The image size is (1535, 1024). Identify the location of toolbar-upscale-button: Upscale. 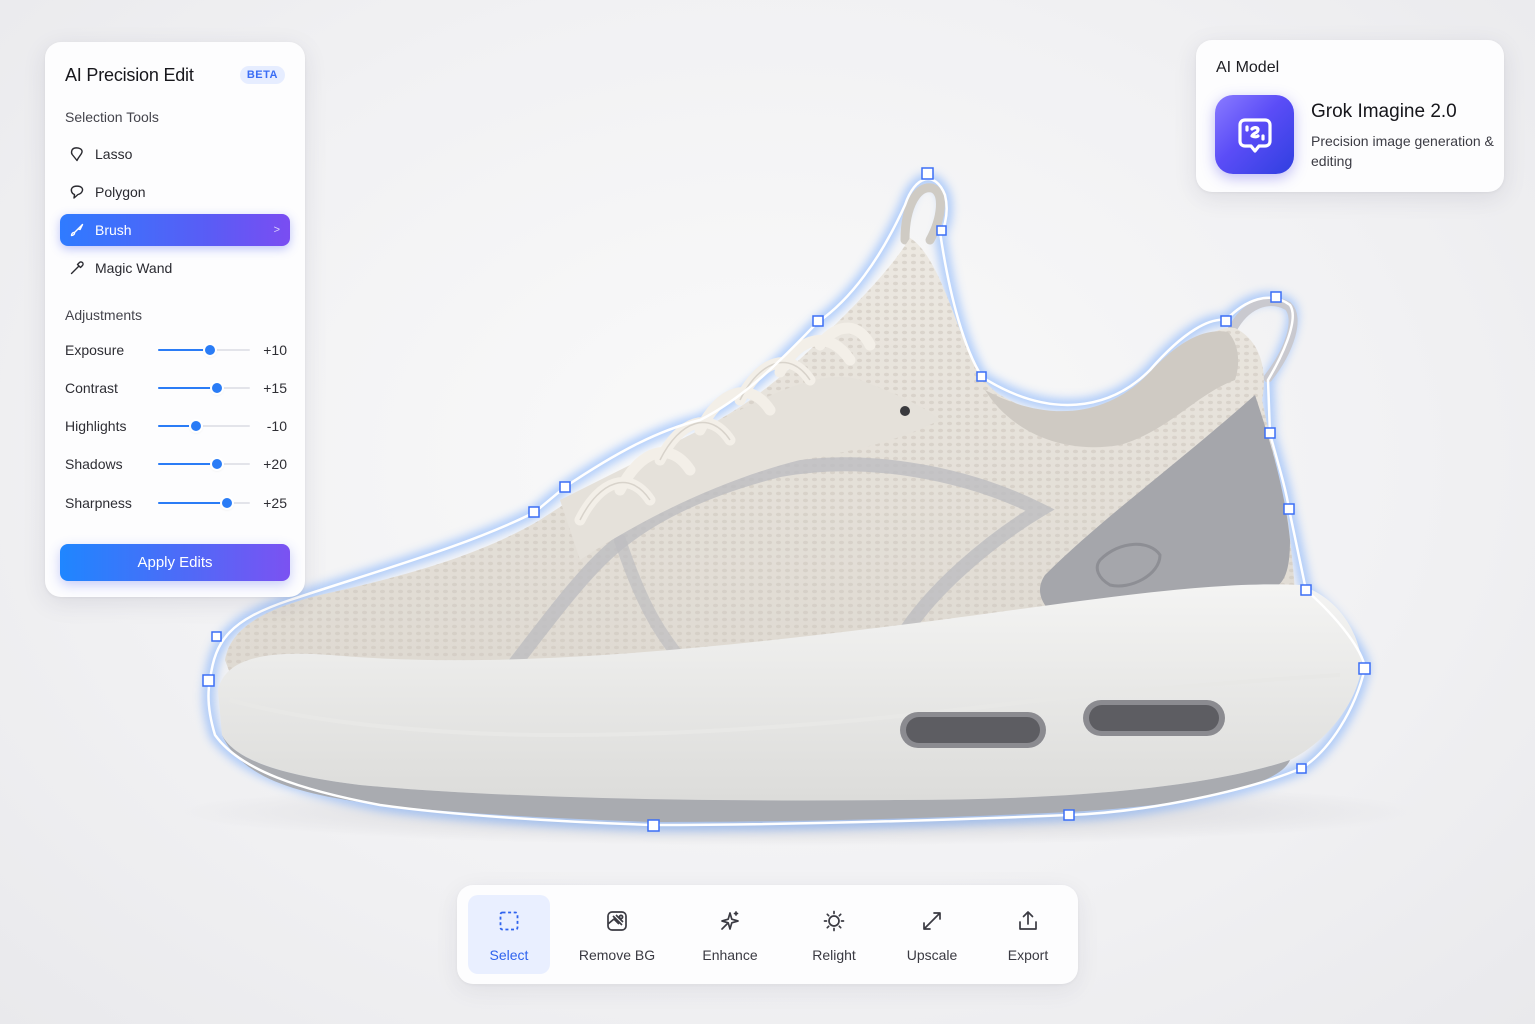
(932, 934).